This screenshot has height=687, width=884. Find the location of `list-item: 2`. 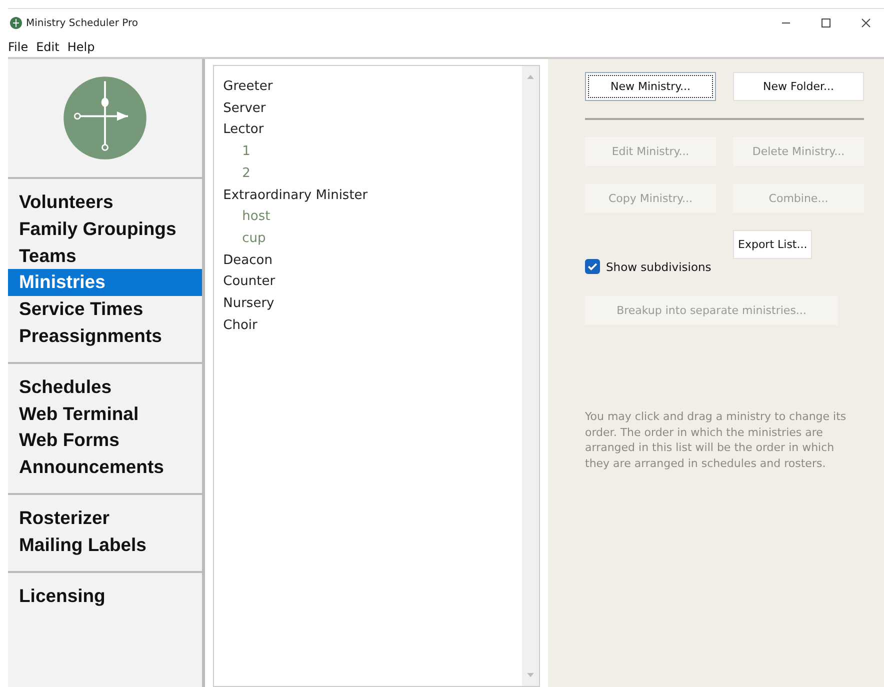

list-item: 2 is located at coordinates (372, 173).